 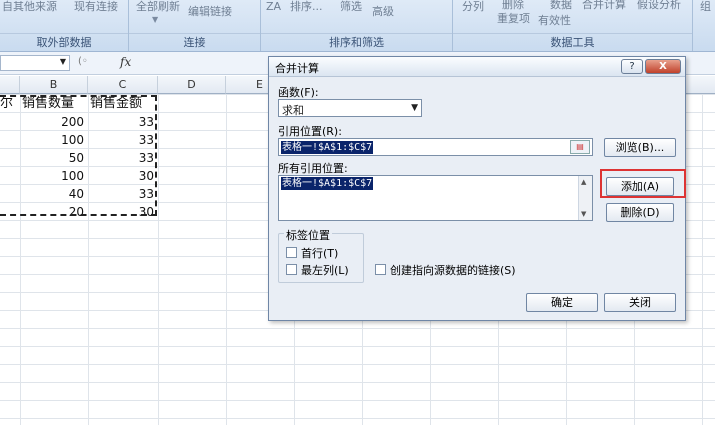 I want to click on group-label-data-tools: 数据工具, so click(x=572, y=41).